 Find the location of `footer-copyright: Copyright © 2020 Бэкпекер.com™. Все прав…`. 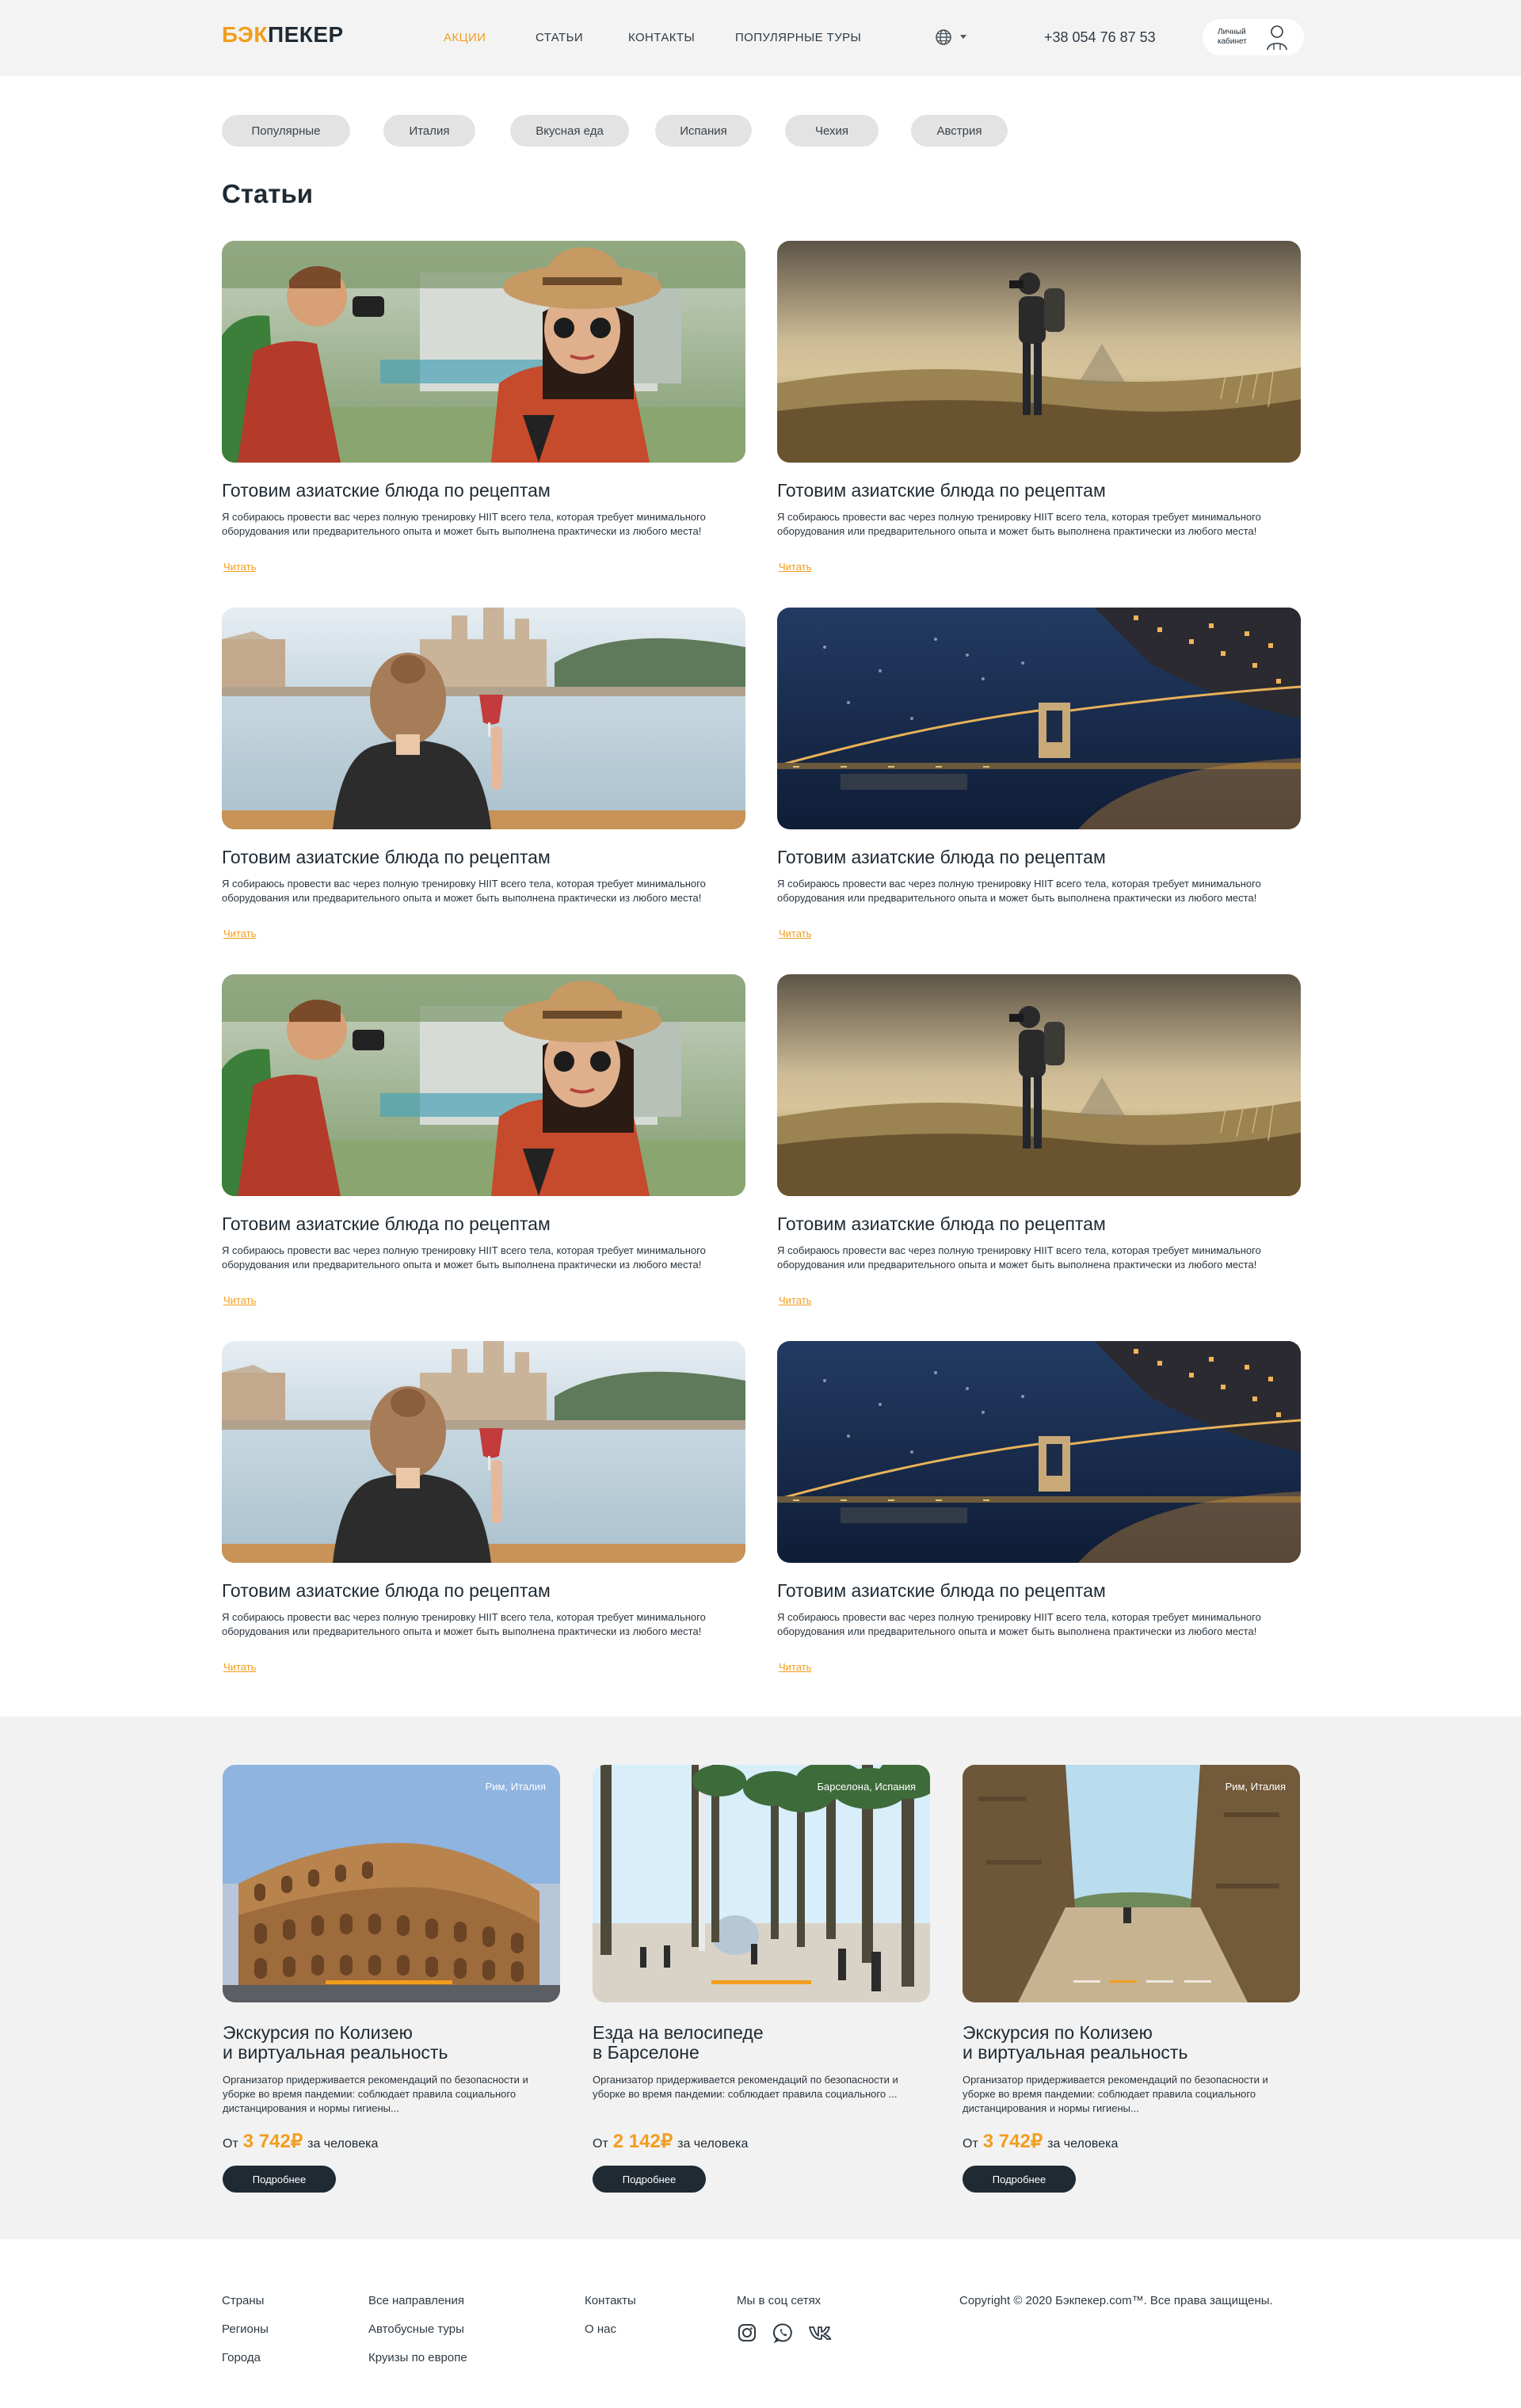

footer-copyright: Copyright © 2020 Бэкпекер.com™. Все прав… is located at coordinates (1116, 2300).